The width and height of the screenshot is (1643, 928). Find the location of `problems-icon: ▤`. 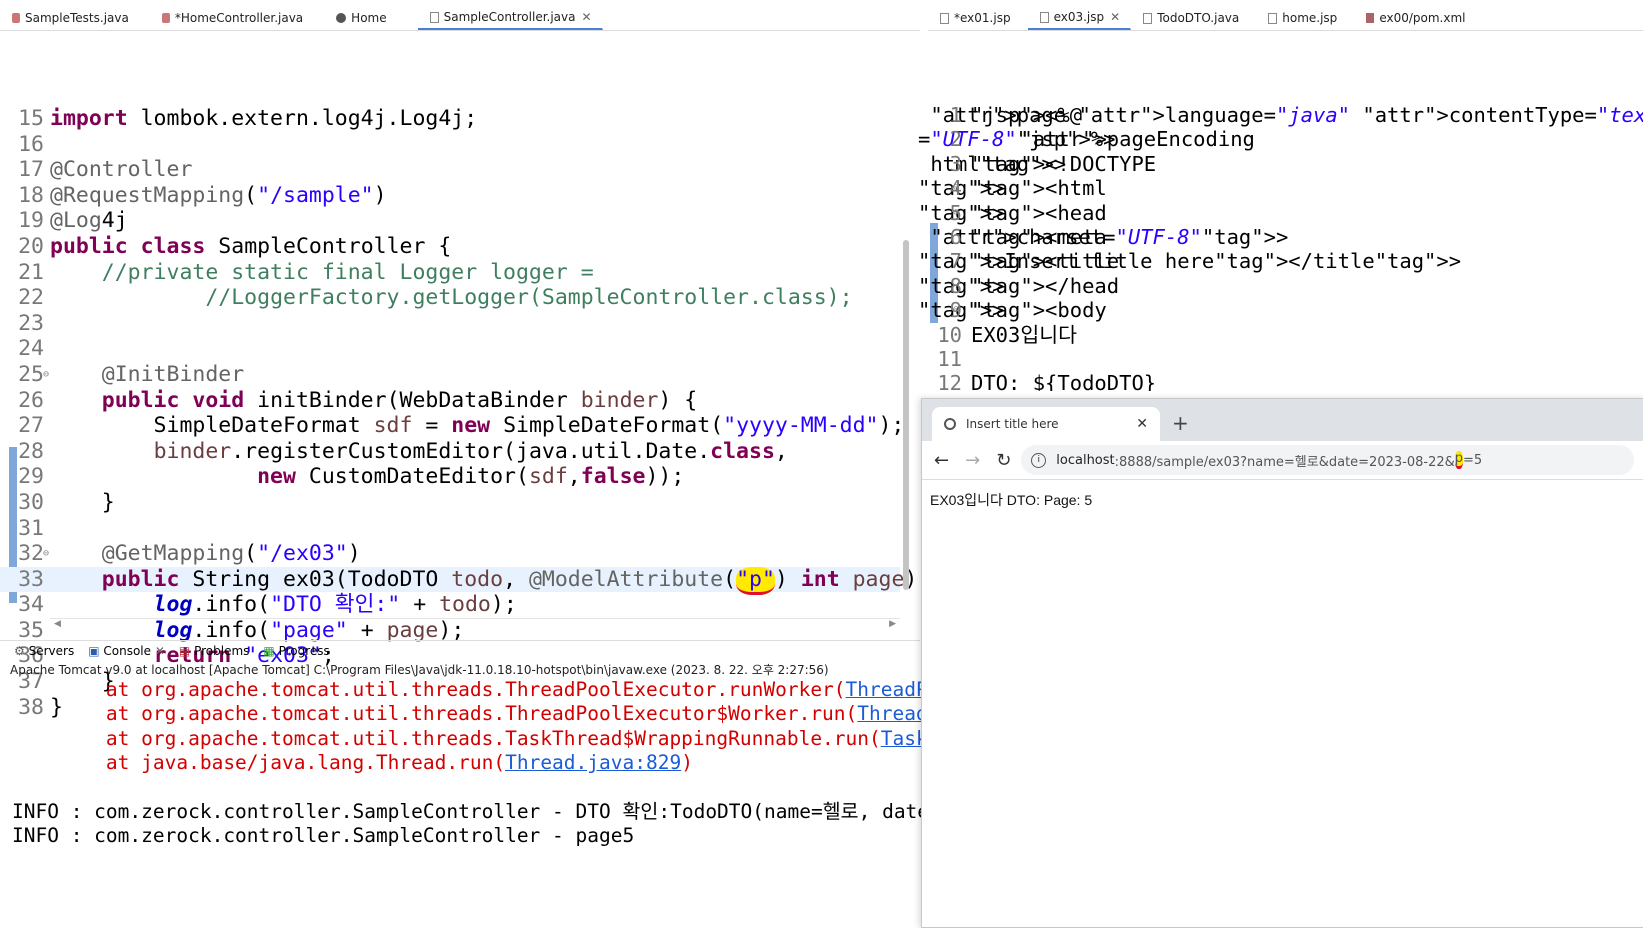

problems-icon: ▤ is located at coordinates (184, 650).